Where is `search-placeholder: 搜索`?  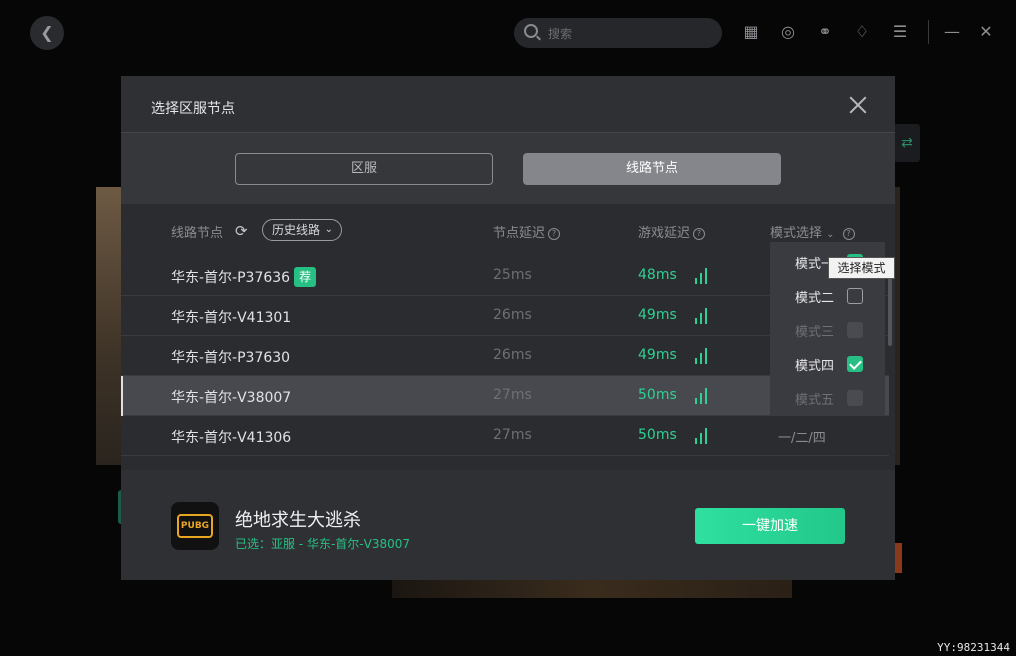 search-placeholder: 搜索 is located at coordinates (560, 34).